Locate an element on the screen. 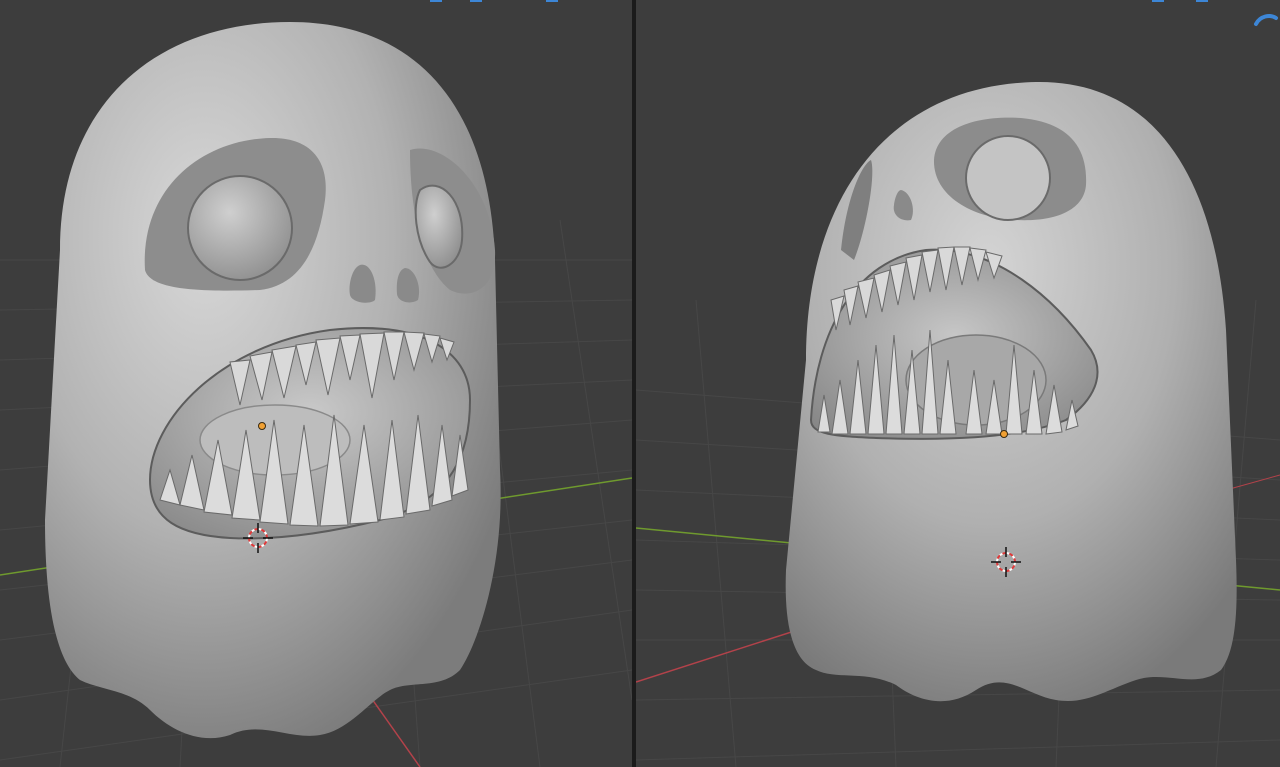 Image resolution: width=1280 pixels, height=767 pixels. header-accent-left is located at coordinates (436, 1).